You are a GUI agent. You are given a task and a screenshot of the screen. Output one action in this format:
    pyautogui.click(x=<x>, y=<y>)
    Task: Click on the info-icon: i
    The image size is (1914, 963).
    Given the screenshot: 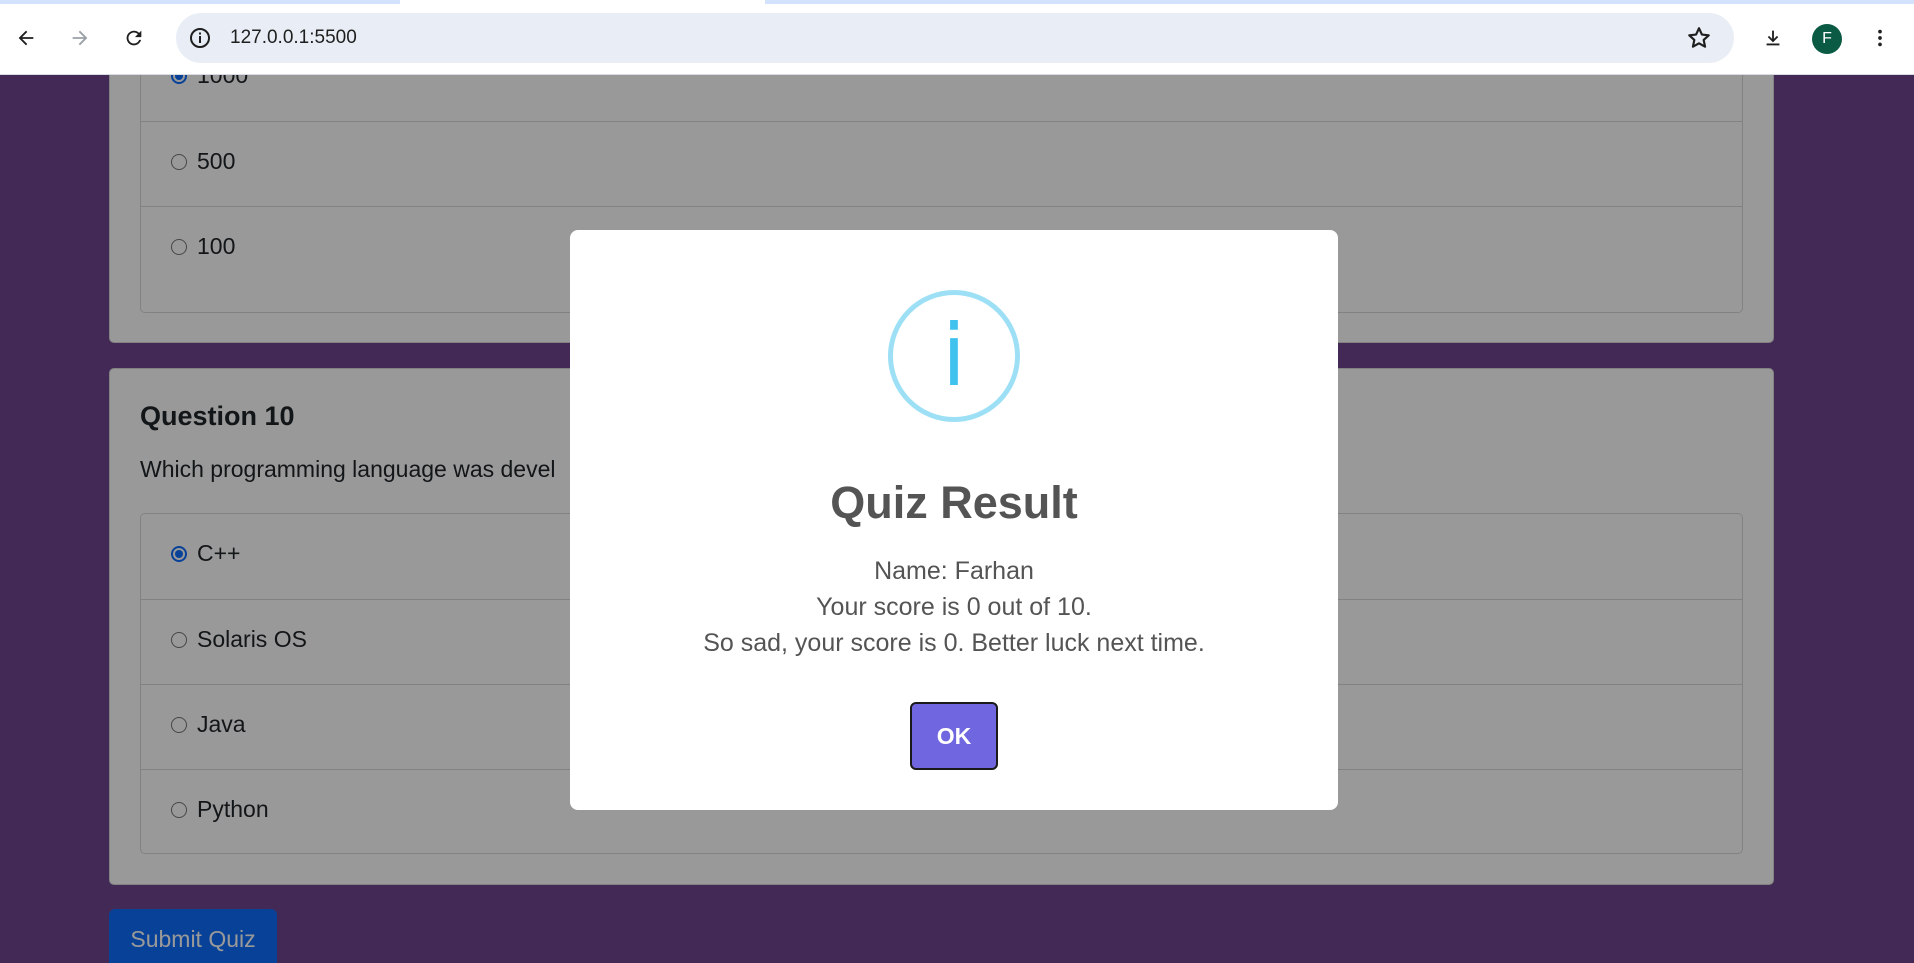 What is the action you would take?
    pyautogui.click(x=954, y=356)
    